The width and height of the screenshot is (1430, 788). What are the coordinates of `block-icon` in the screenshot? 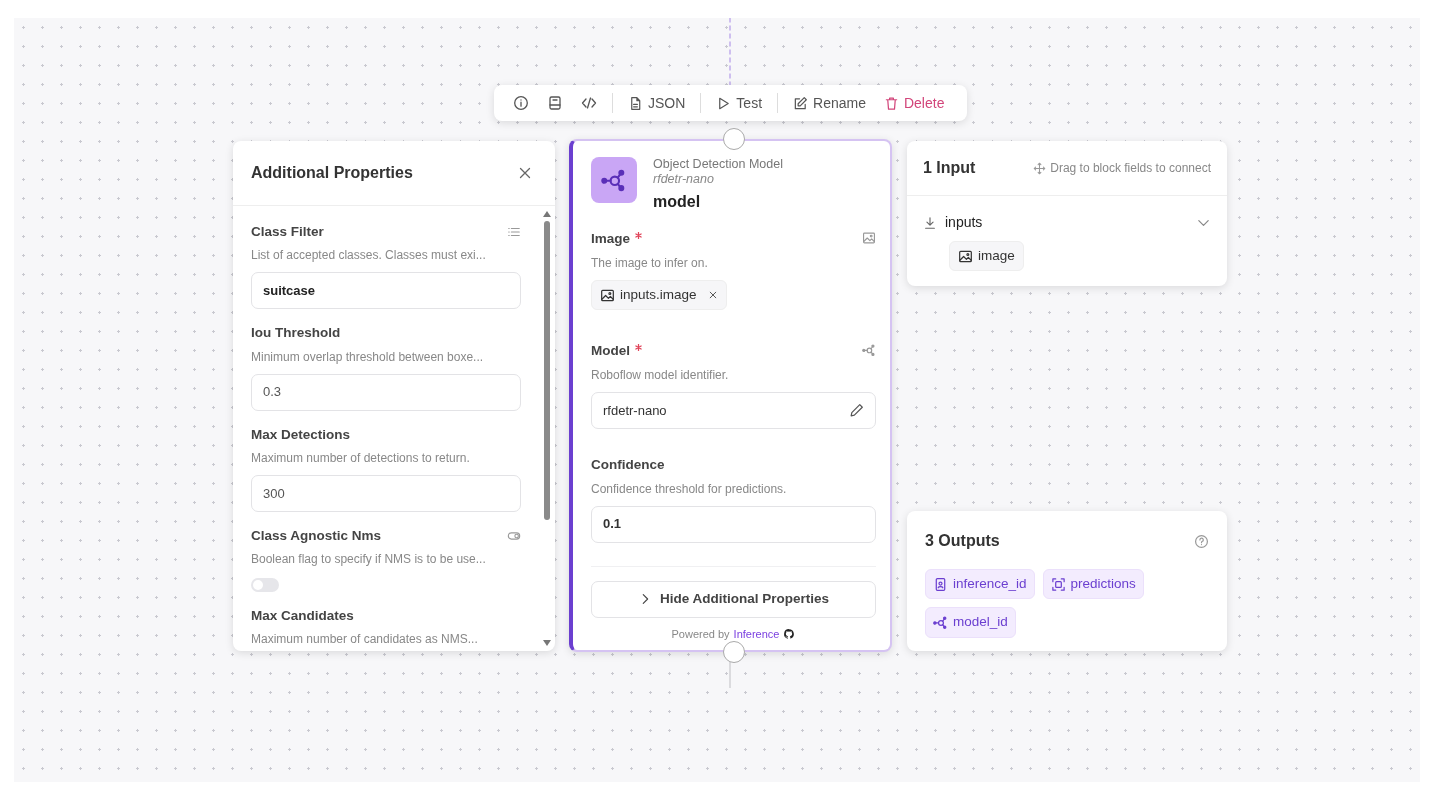 It's located at (614, 180).